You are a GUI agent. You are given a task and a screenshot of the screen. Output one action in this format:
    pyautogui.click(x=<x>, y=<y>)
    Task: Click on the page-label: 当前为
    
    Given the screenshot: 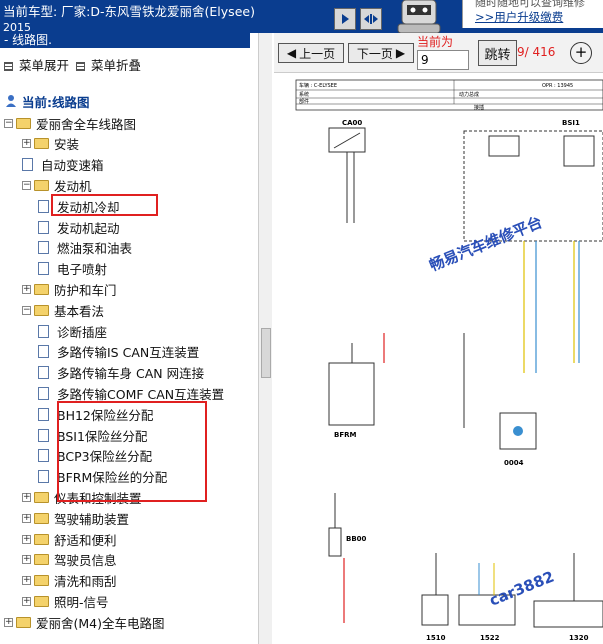 What is the action you would take?
    pyautogui.click(x=435, y=42)
    